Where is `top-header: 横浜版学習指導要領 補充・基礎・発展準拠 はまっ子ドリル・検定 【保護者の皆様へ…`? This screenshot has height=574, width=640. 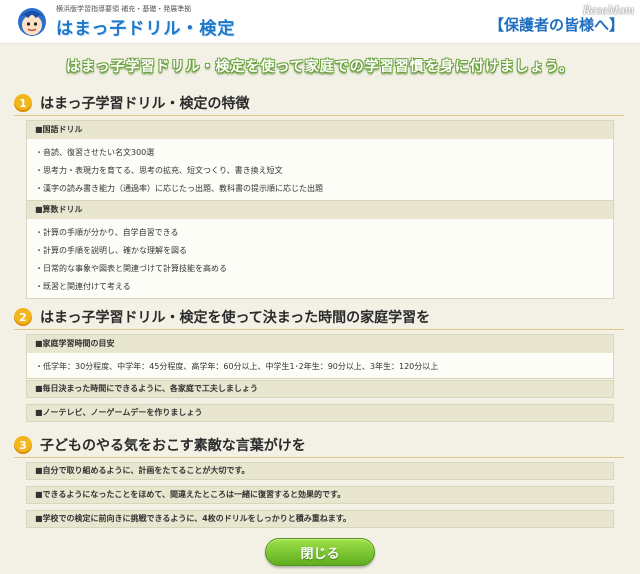 top-header: 横浜版学習指導要領 補充・基礎・発展準拠 はまっ子ドリル・検定 【保護者の皆様へ… is located at coordinates (320, 22).